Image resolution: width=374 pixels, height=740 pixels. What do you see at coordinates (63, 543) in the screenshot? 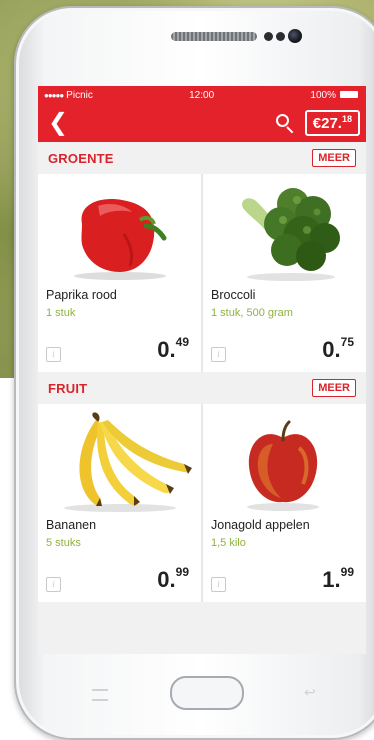
I see `product-quantity: 5 stuks` at bounding box center [63, 543].